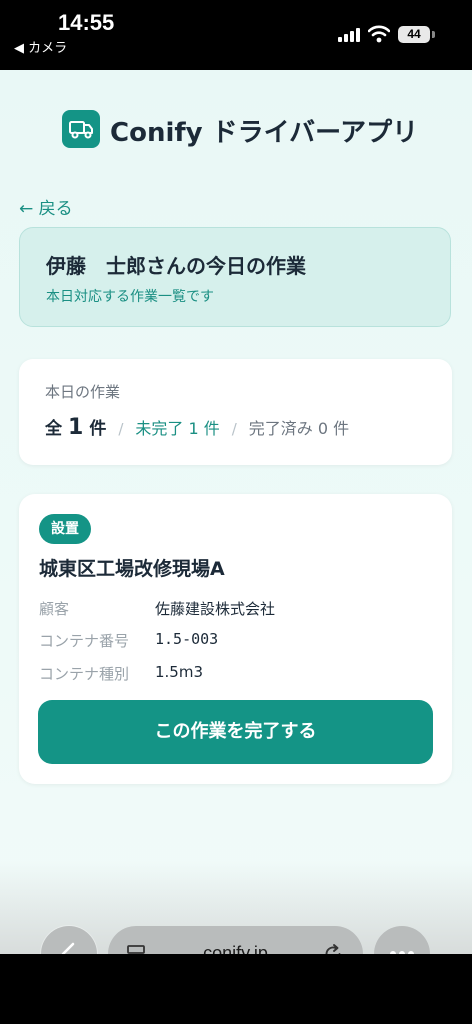 The image size is (472, 1024). Describe the element at coordinates (65, 529) in the screenshot. I see `job-type-badge: 設置` at that location.